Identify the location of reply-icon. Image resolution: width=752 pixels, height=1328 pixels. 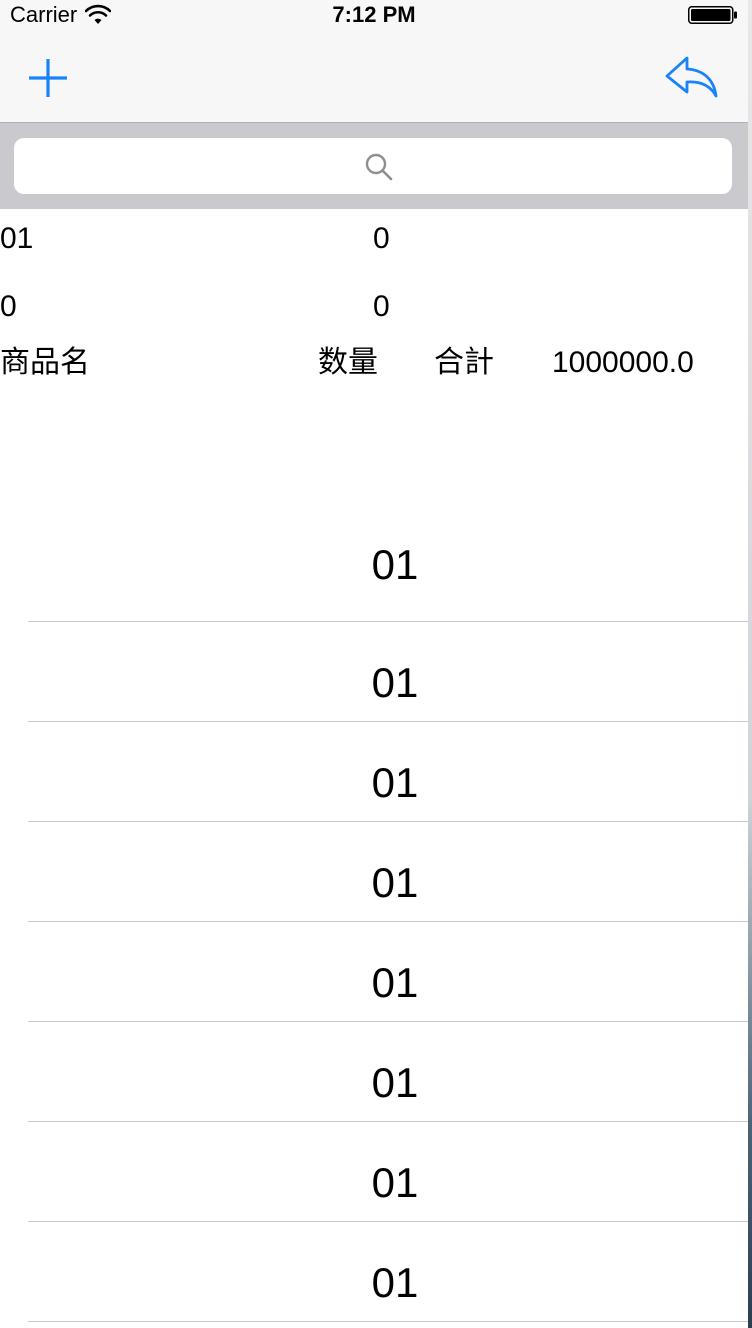
(692, 77).